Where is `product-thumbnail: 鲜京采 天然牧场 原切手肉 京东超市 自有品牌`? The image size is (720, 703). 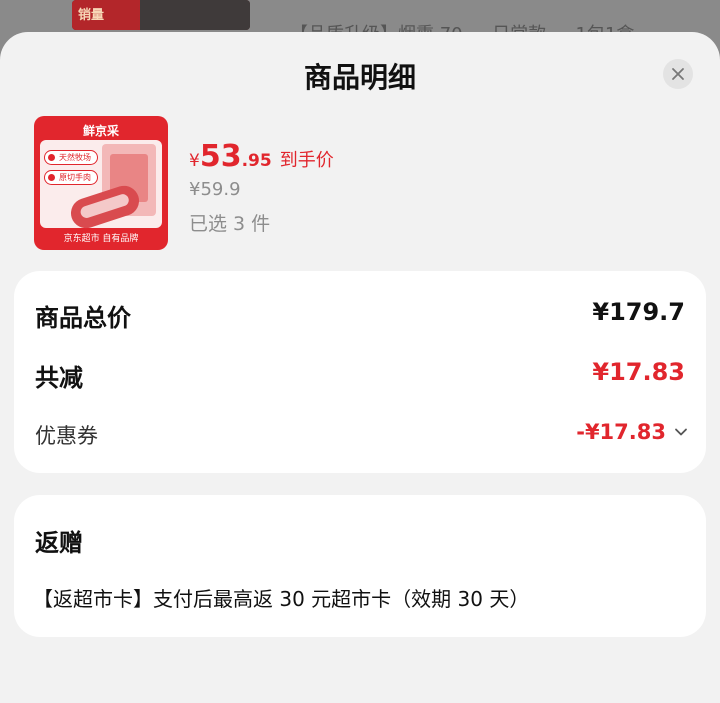 product-thumbnail: 鲜京采 天然牧场 原切手肉 京东超市 自有品牌 is located at coordinates (101, 183).